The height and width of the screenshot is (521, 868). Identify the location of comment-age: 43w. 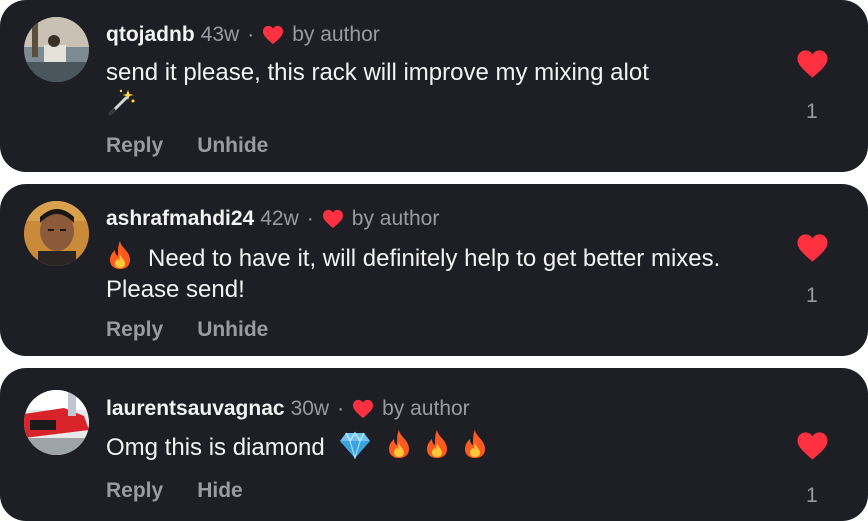
(220, 34).